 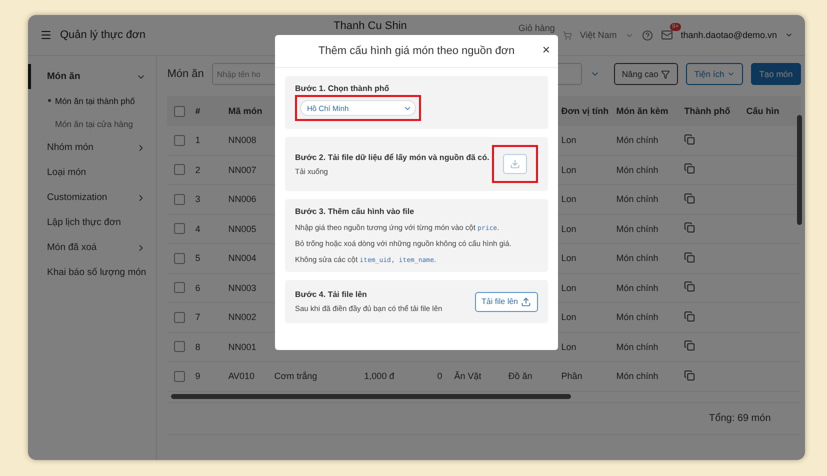 What do you see at coordinates (379, 376) in the screenshot?
I see `table-cell: 1,000 đ` at bounding box center [379, 376].